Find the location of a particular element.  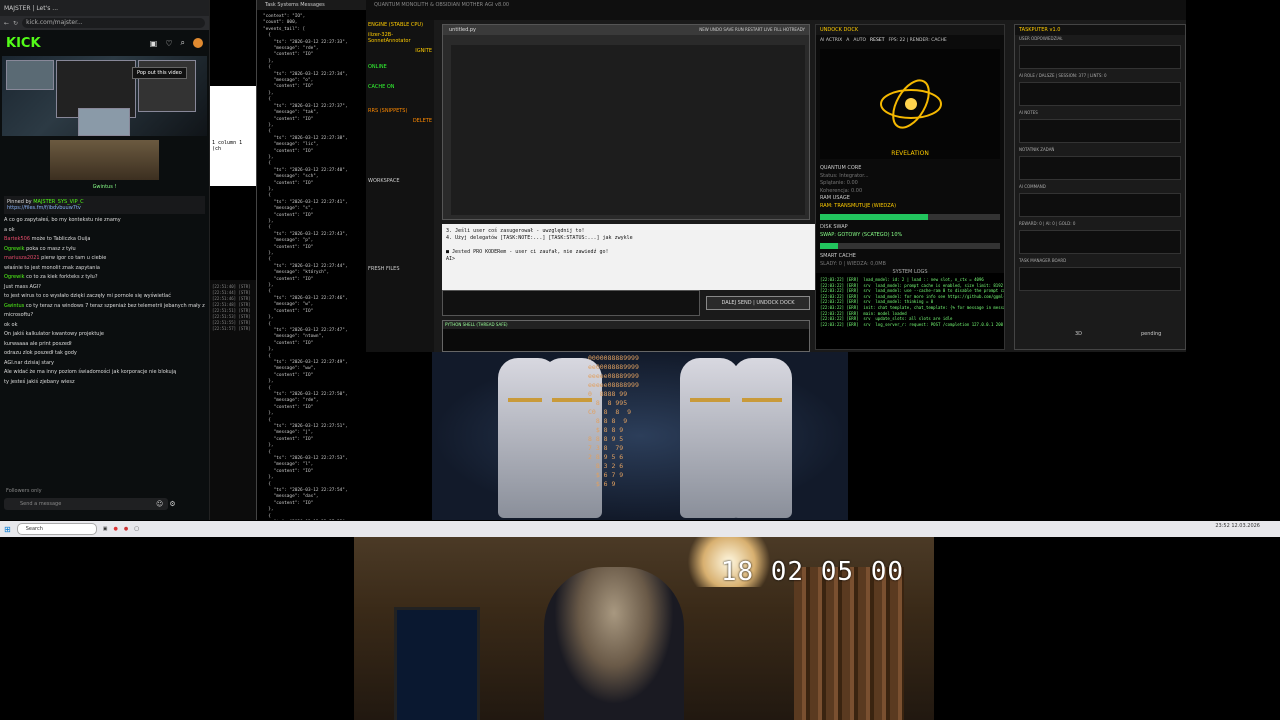

system-tray-clock: 23:52 12.03.2026 is located at coordinates (1237, 526).